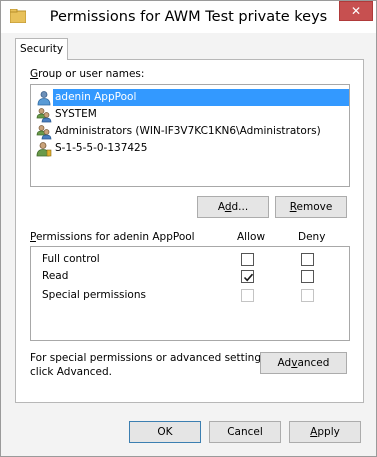 The image size is (377, 457). Describe the element at coordinates (325, 432) in the screenshot. I see `apply-button: Apply` at that location.